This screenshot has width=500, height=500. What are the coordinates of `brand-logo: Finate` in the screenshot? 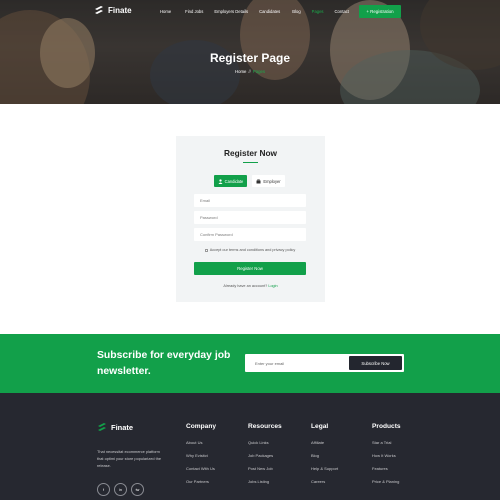 It's located at (113, 10).